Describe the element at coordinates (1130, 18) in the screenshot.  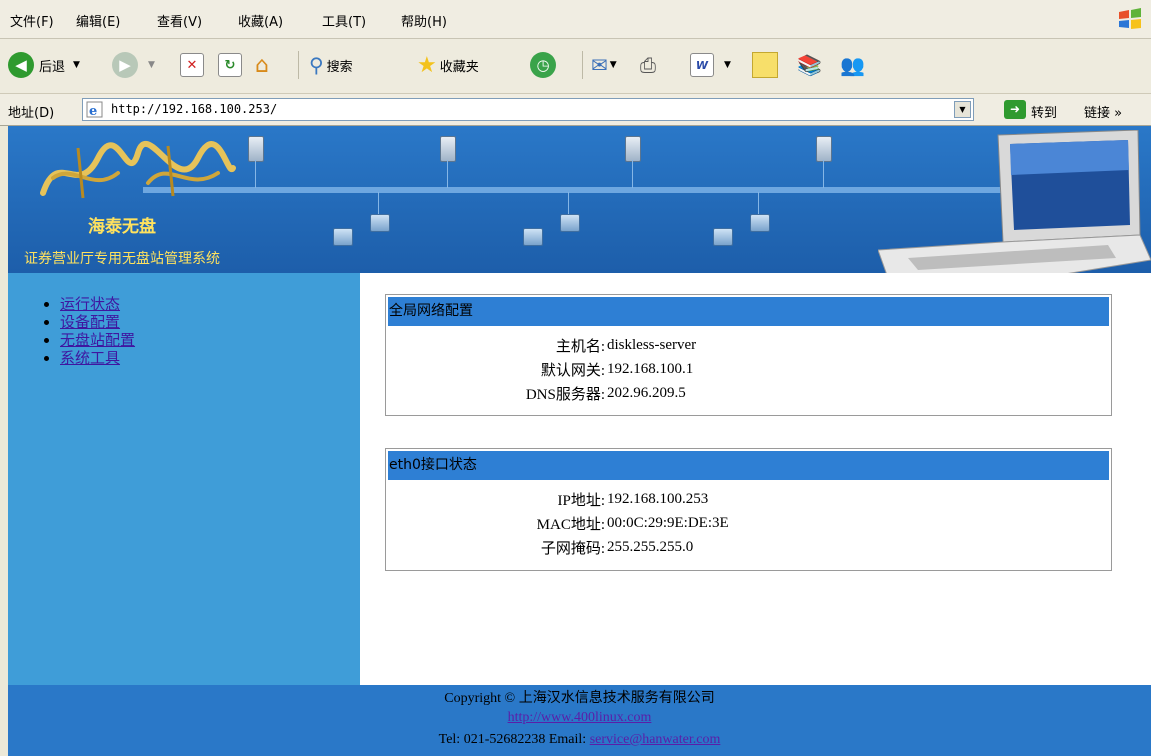
I see `windows-logo-icon` at that location.